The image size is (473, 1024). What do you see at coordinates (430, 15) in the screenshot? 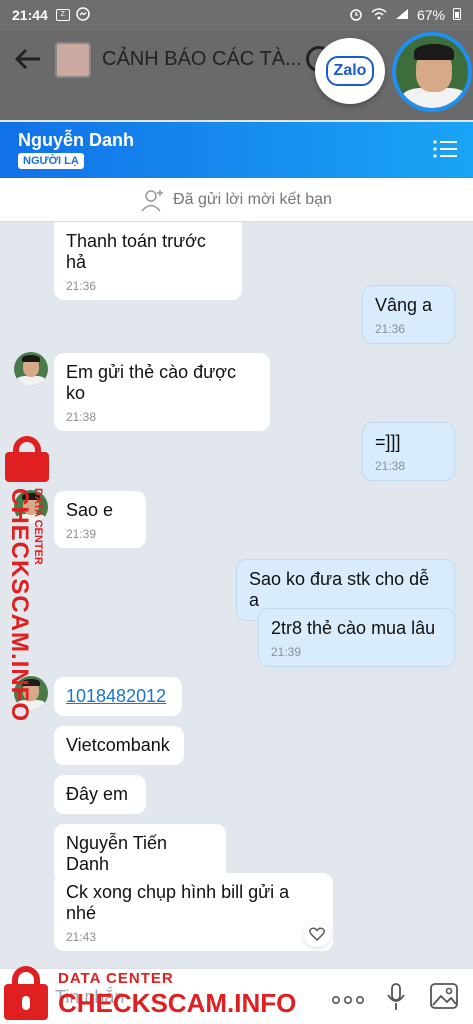
I see `battery-text: 67%` at bounding box center [430, 15].